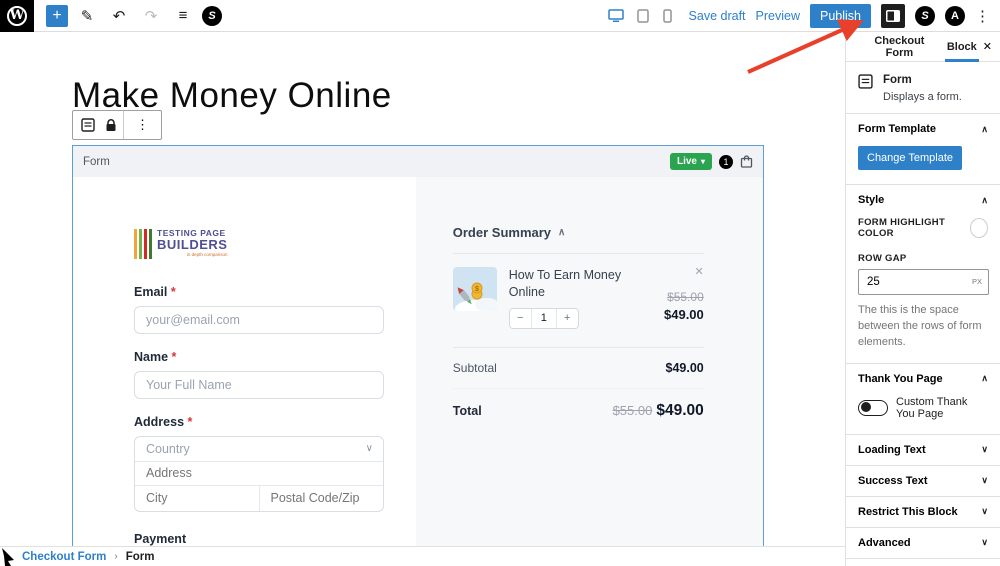  Describe the element at coordinates (163, 422) in the screenshot. I see `address-label: Address *` at that location.